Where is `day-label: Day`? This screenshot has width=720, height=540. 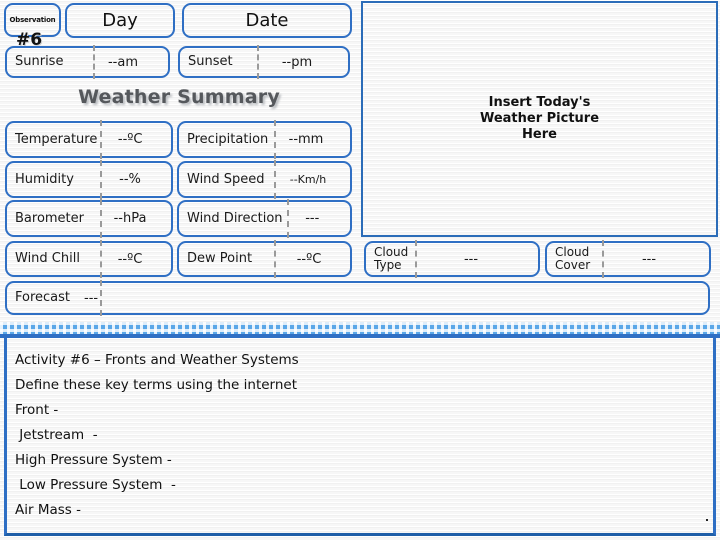
day-label: Day is located at coordinates (120, 20).